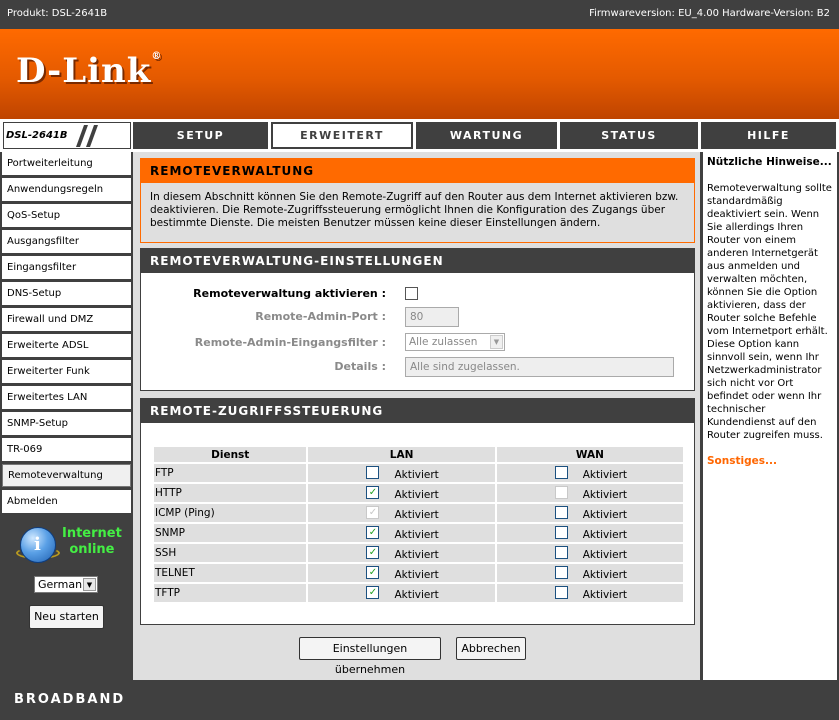 This screenshot has width=839, height=720. What do you see at coordinates (57, 13) in the screenshot?
I see `product-label: Produkt: DSL-2641B` at bounding box center [57, 13].